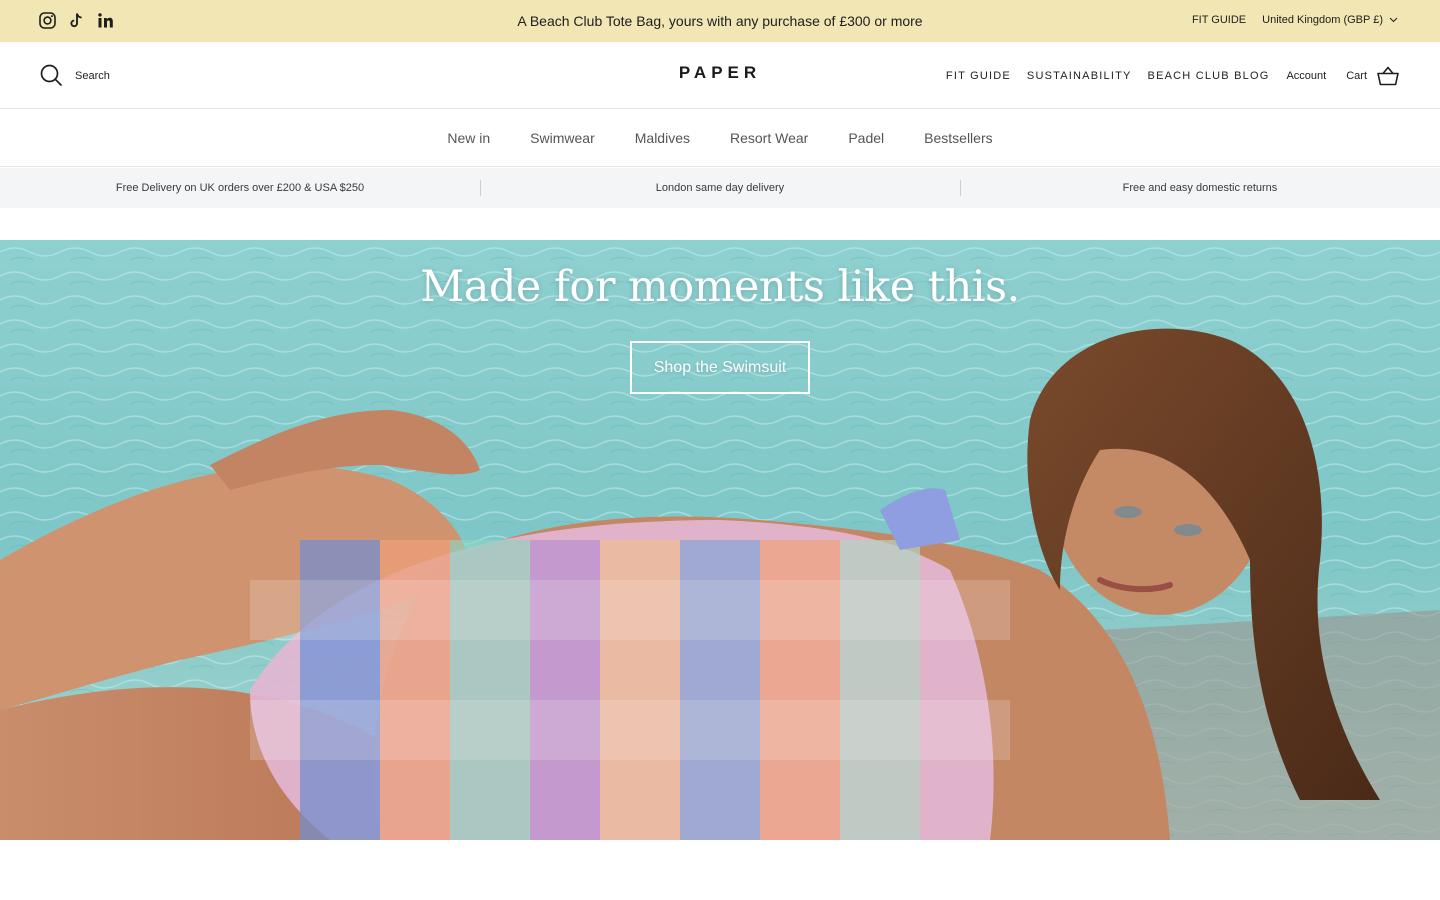 Image resolution: width=1440 pixels, height=900 pixels. Describe the element at coordinates (1209, 76) in the screenshot. I see `blog-link: BEACH CLUB BLOG` at that location.